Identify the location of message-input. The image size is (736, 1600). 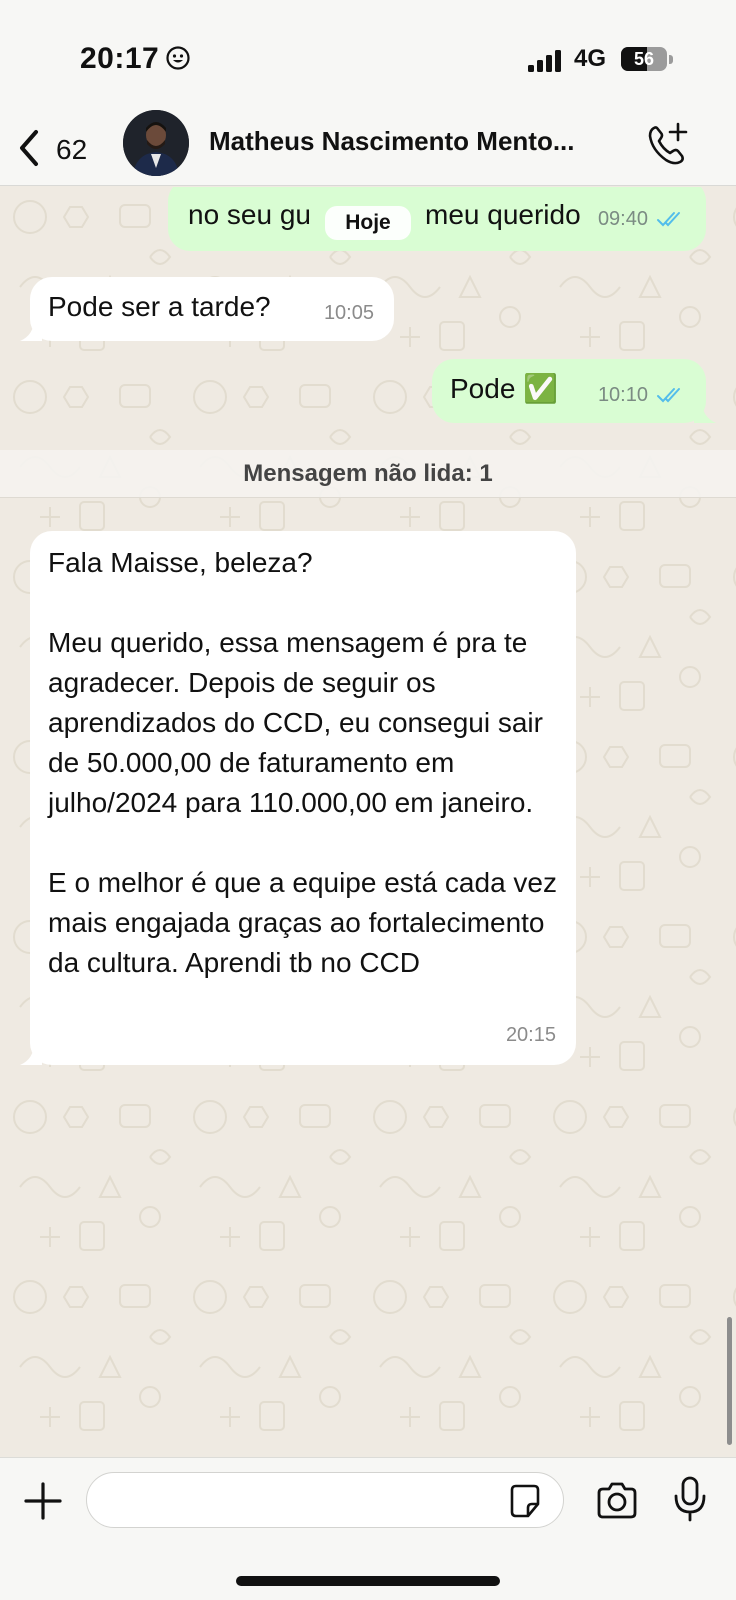
(325, 1500).